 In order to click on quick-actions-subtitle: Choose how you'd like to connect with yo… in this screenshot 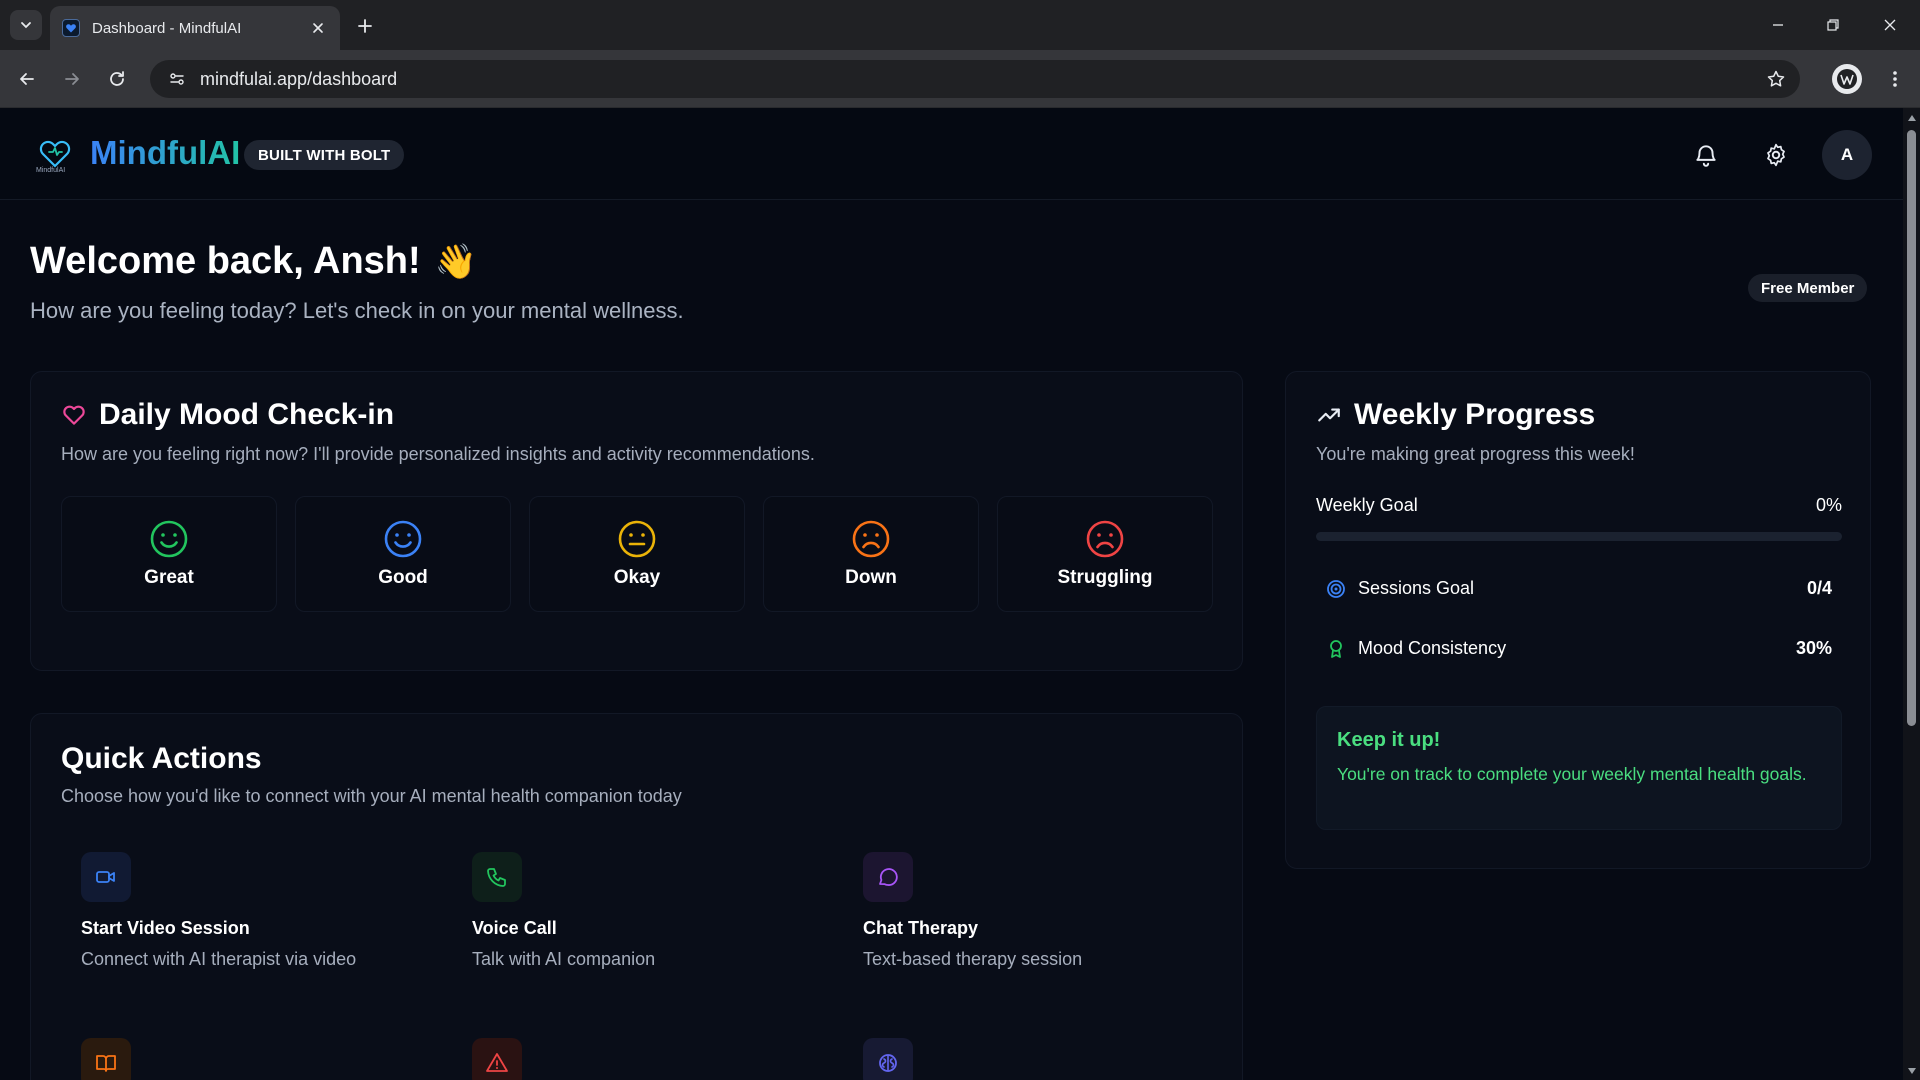, I will do `click(371, 796)`.